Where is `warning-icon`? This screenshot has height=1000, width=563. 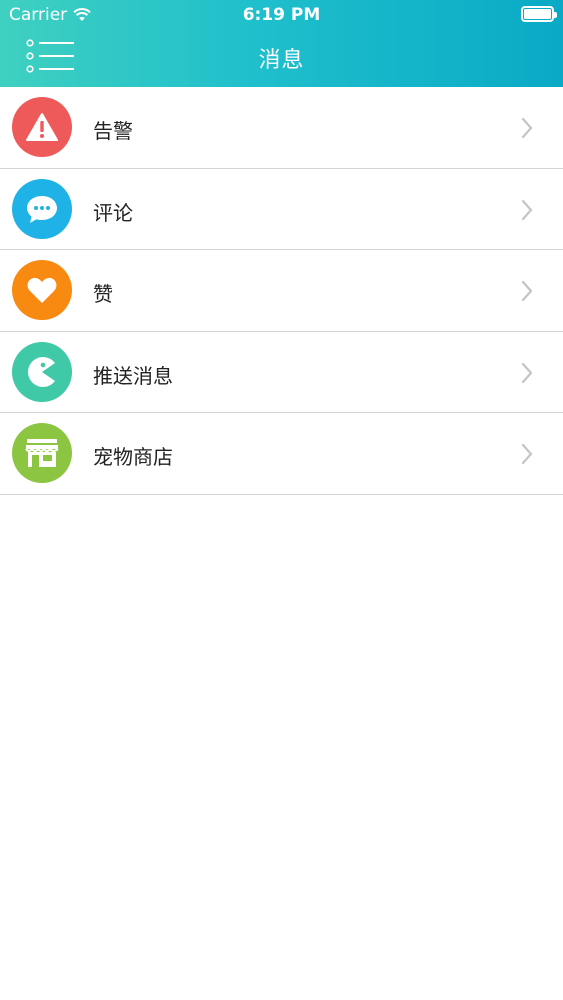 warning-icon is located at coordinates (42, 127).